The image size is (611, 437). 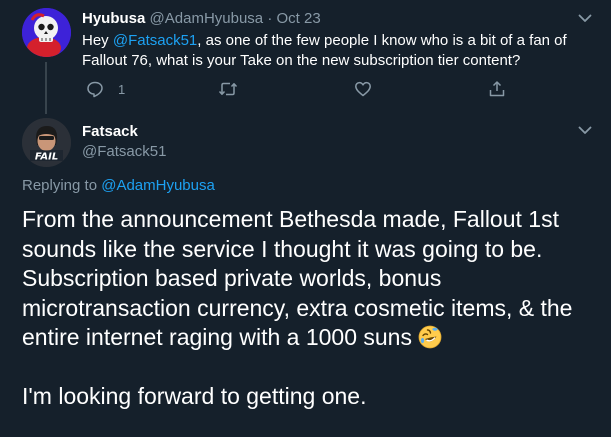 I want to click on retweet-icon, so click(x=228, y=89).